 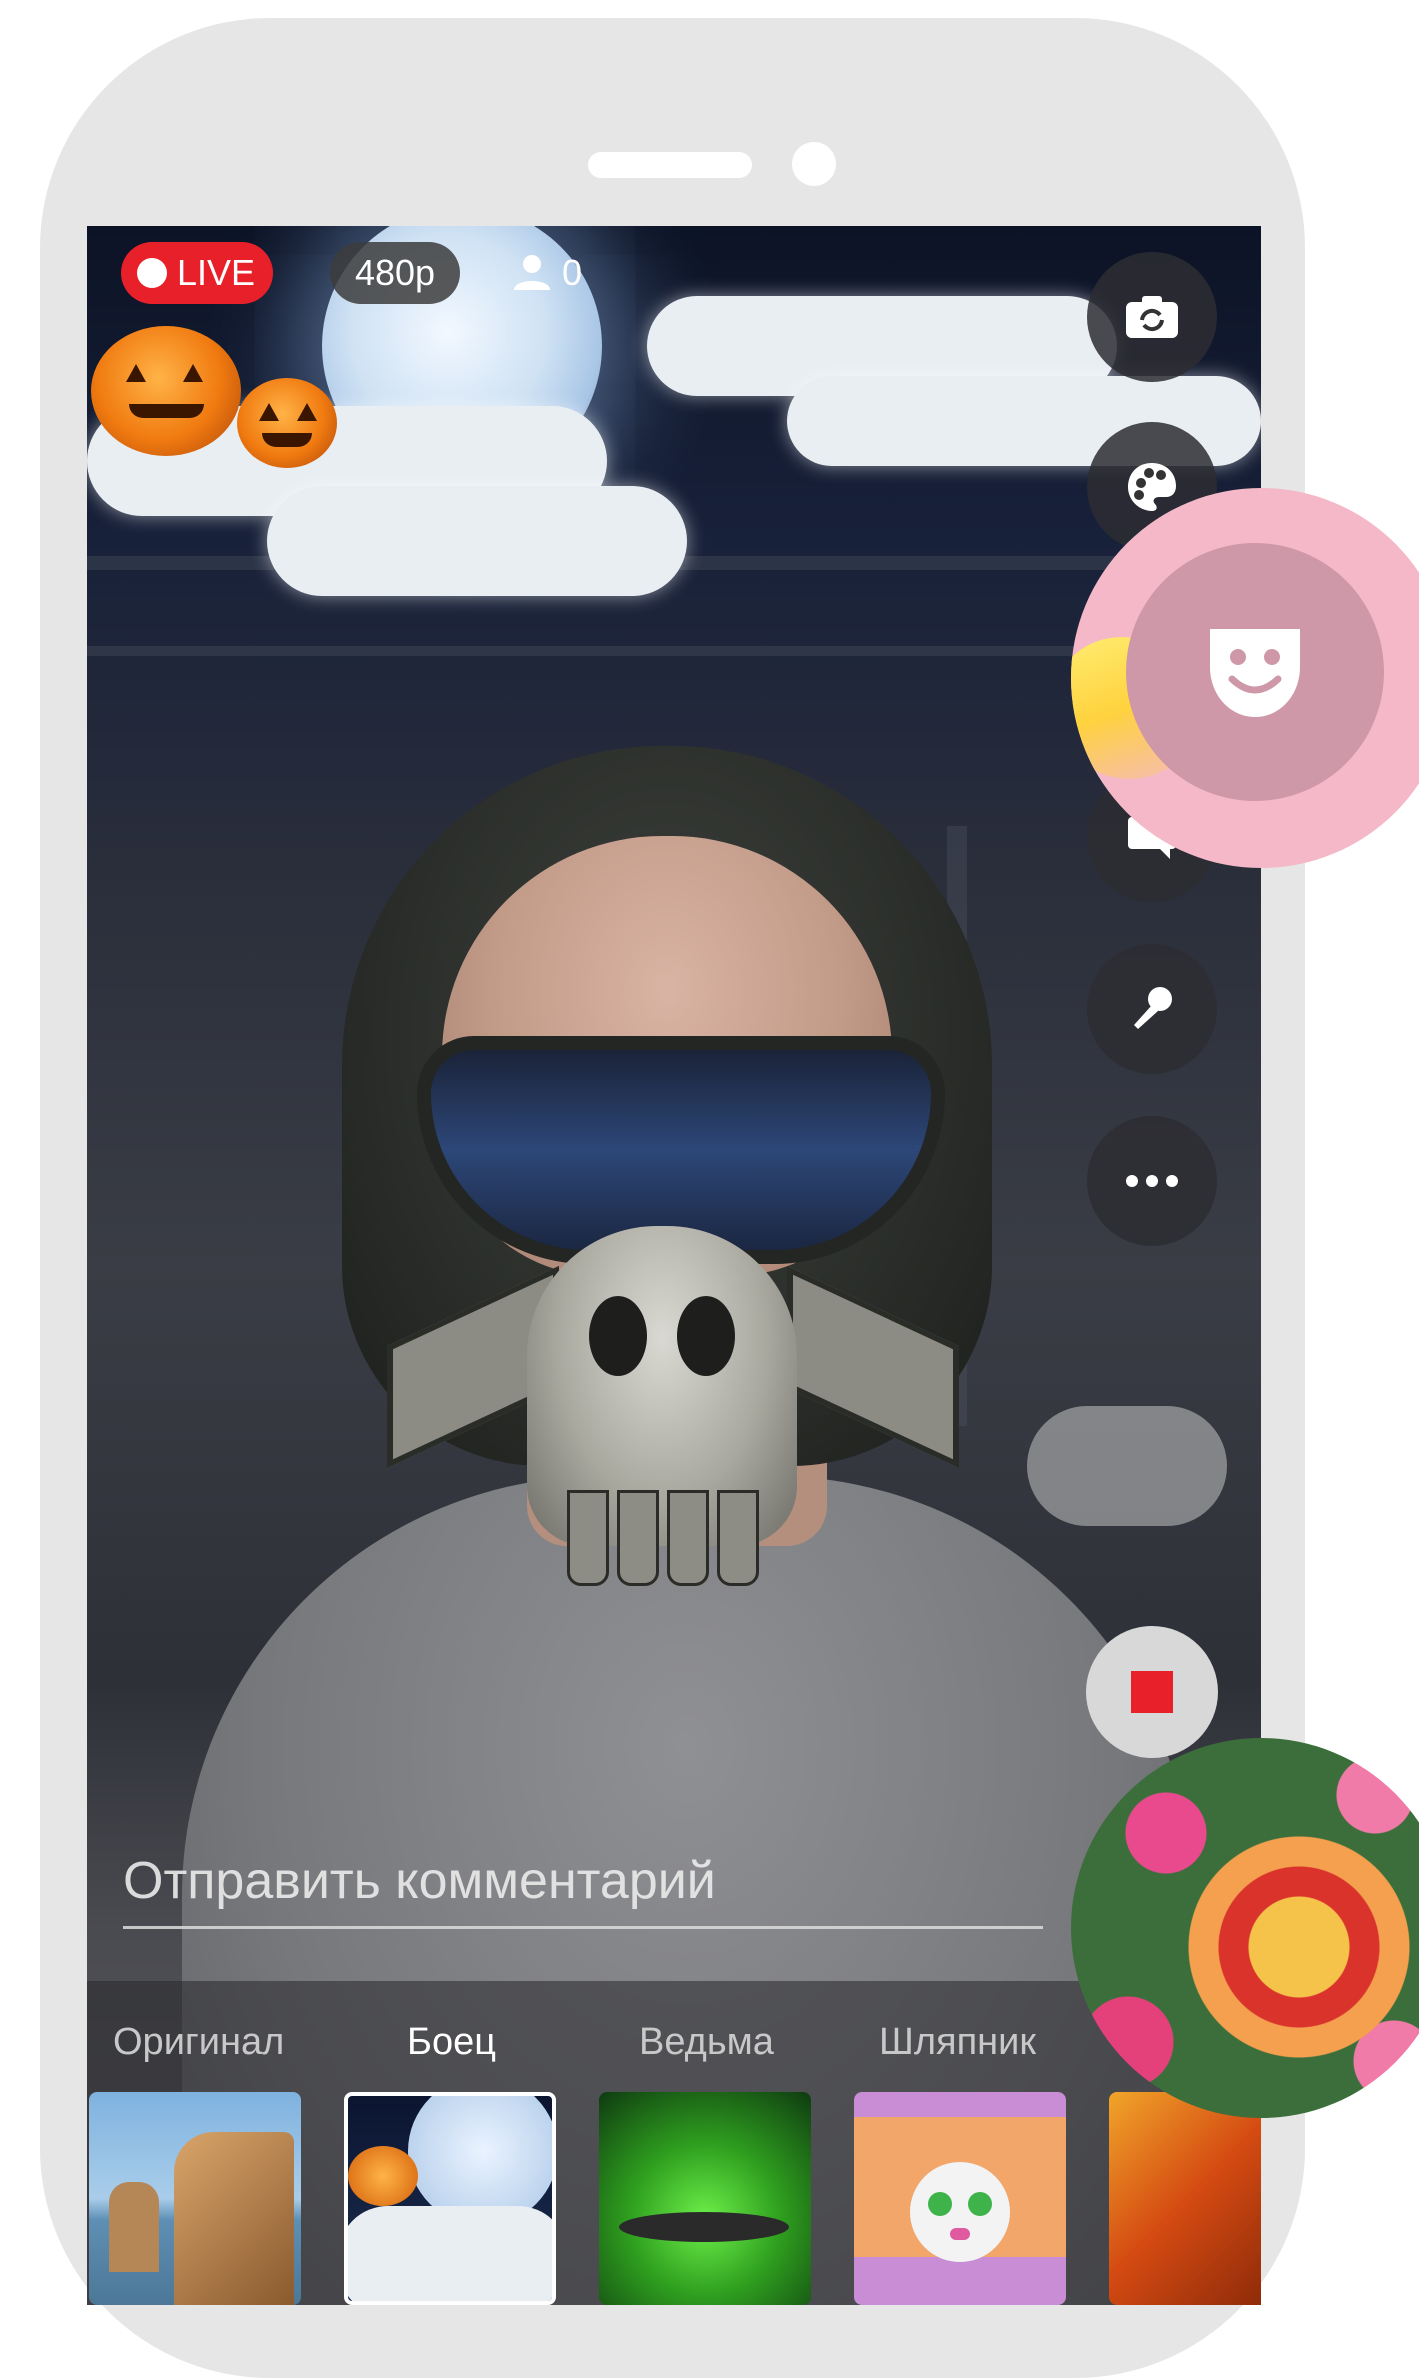 What do you see at coordinates (957, 2042) in the screenshot?
I see `filter-label-hatter: Шляпник` at bounding box center [957, 2042].